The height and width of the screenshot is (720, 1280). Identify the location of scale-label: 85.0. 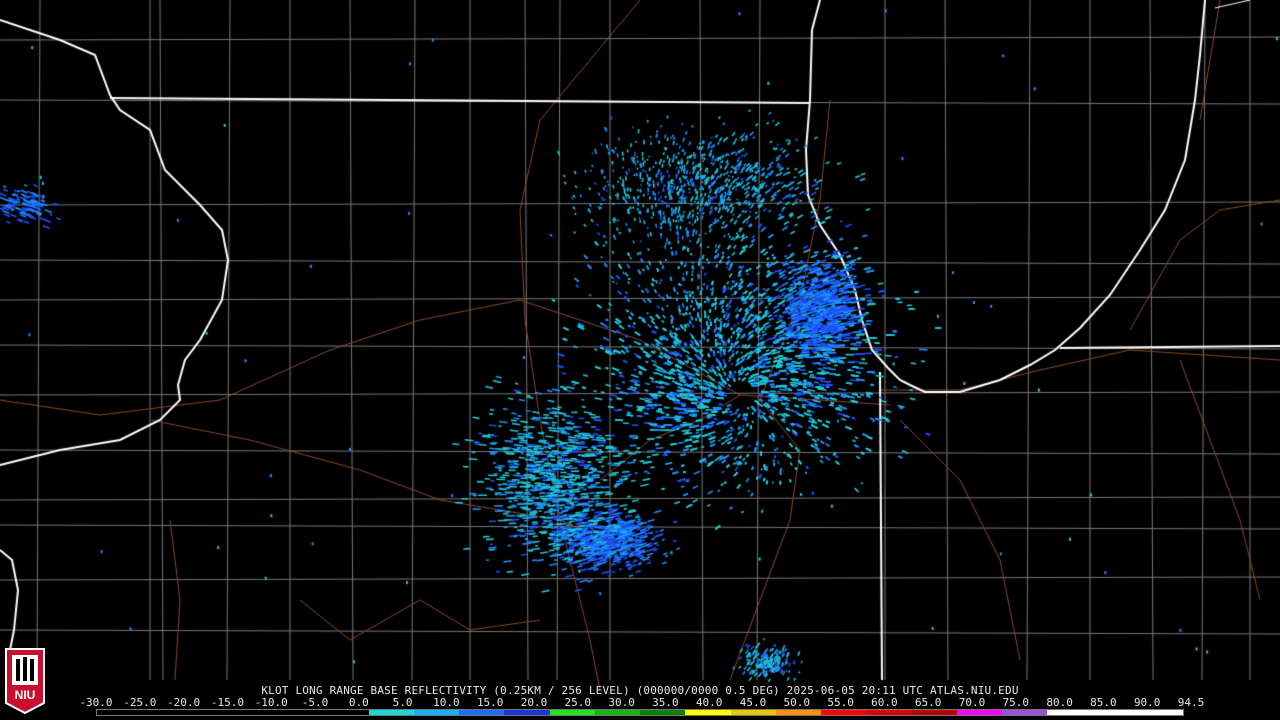
(1103, 702).